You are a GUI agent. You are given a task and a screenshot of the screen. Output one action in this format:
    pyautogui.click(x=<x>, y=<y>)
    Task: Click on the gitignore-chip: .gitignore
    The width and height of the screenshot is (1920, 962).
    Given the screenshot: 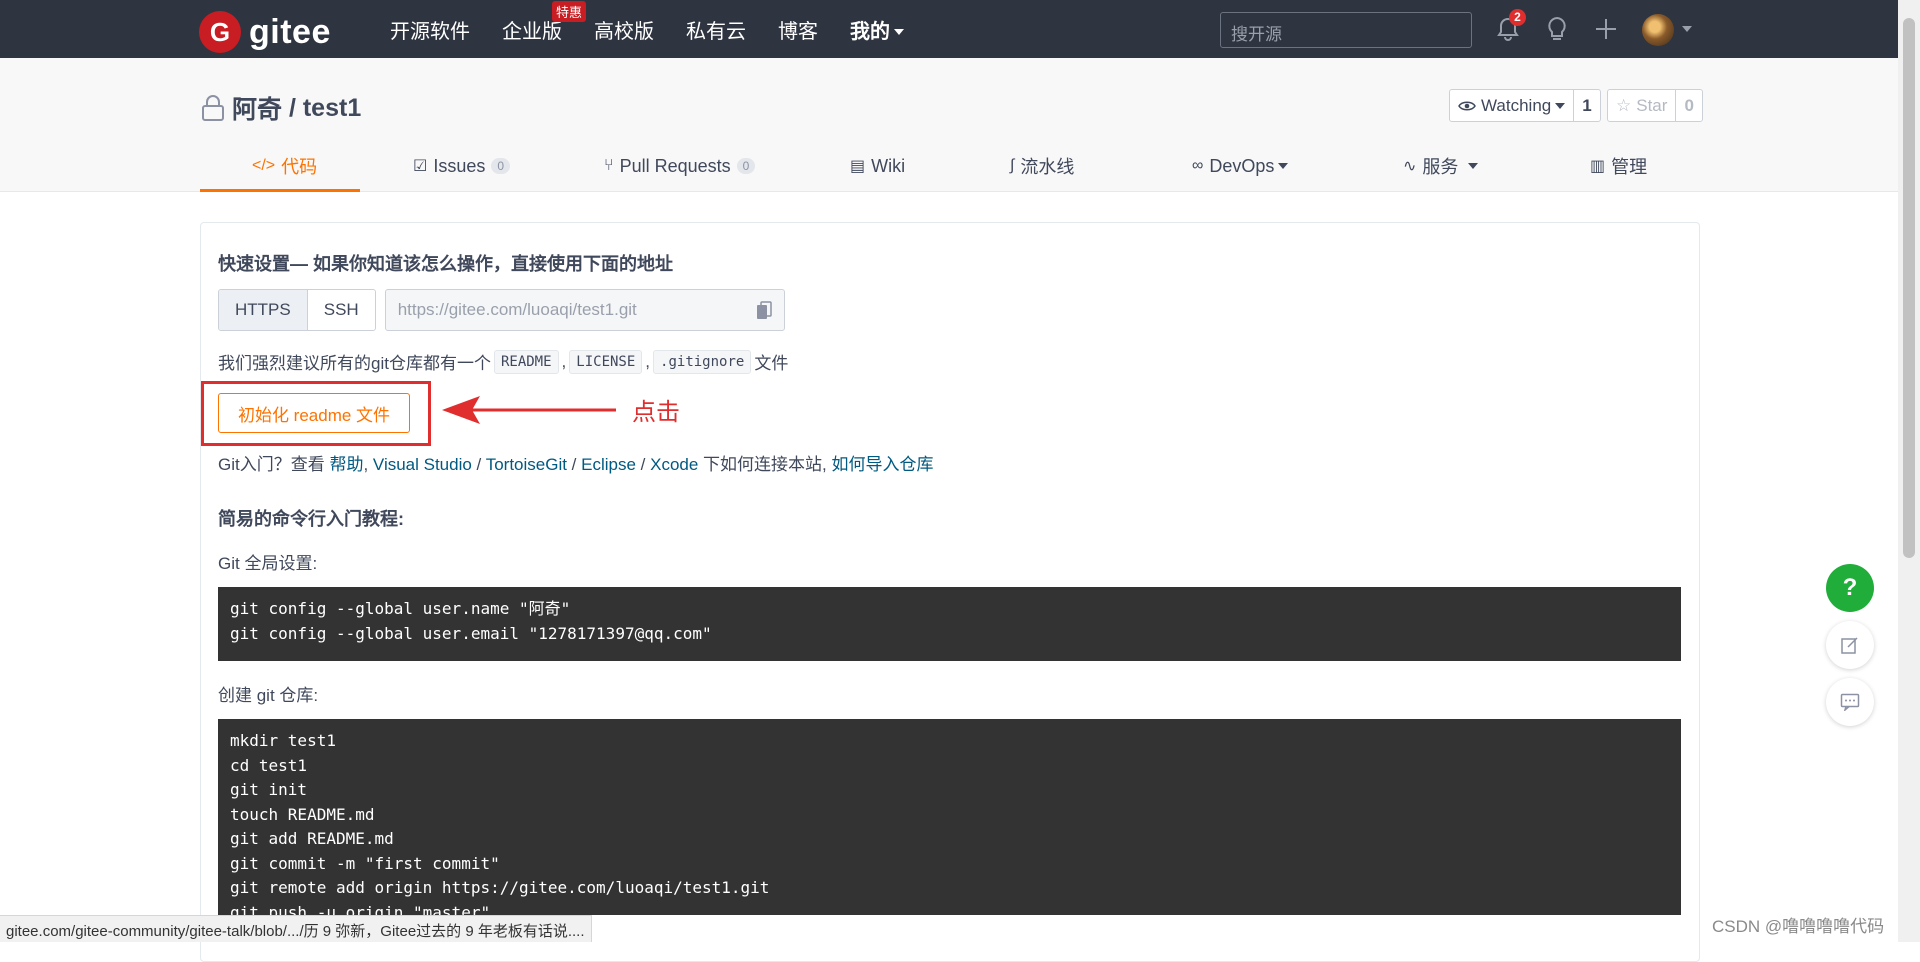 What is the action you would take?
    pyautogui.click(x=702, y=361)
    